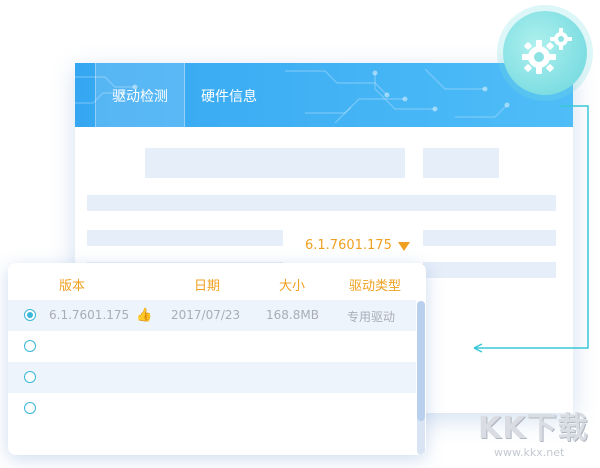 The image size is (600, 468). Describe the element at coordinates (348, 245) in the screenshot. I see `version-dropdown-value: 6.1.7601.175` at that location.